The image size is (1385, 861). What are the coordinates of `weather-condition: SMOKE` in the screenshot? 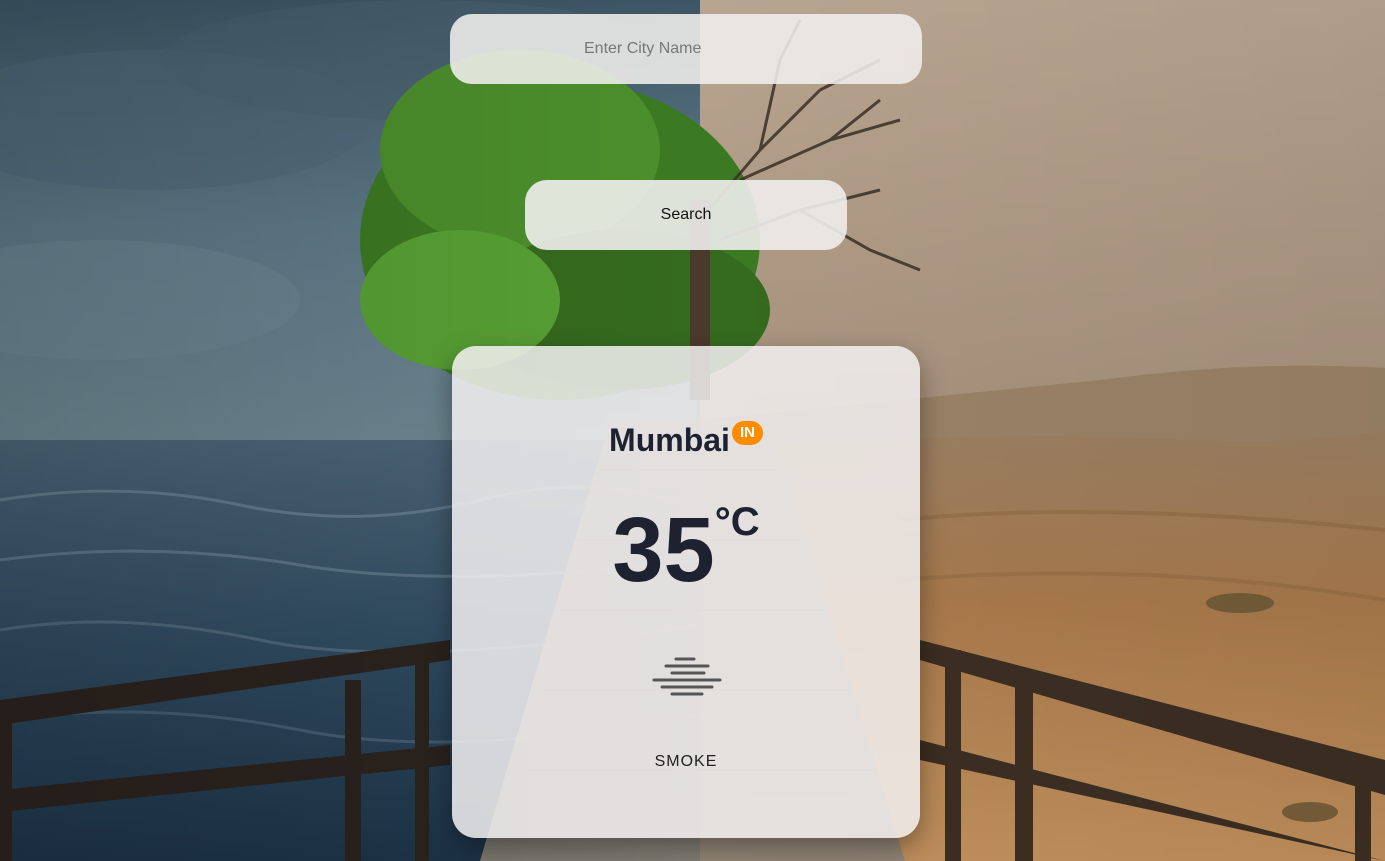 It's located at (686, 761).